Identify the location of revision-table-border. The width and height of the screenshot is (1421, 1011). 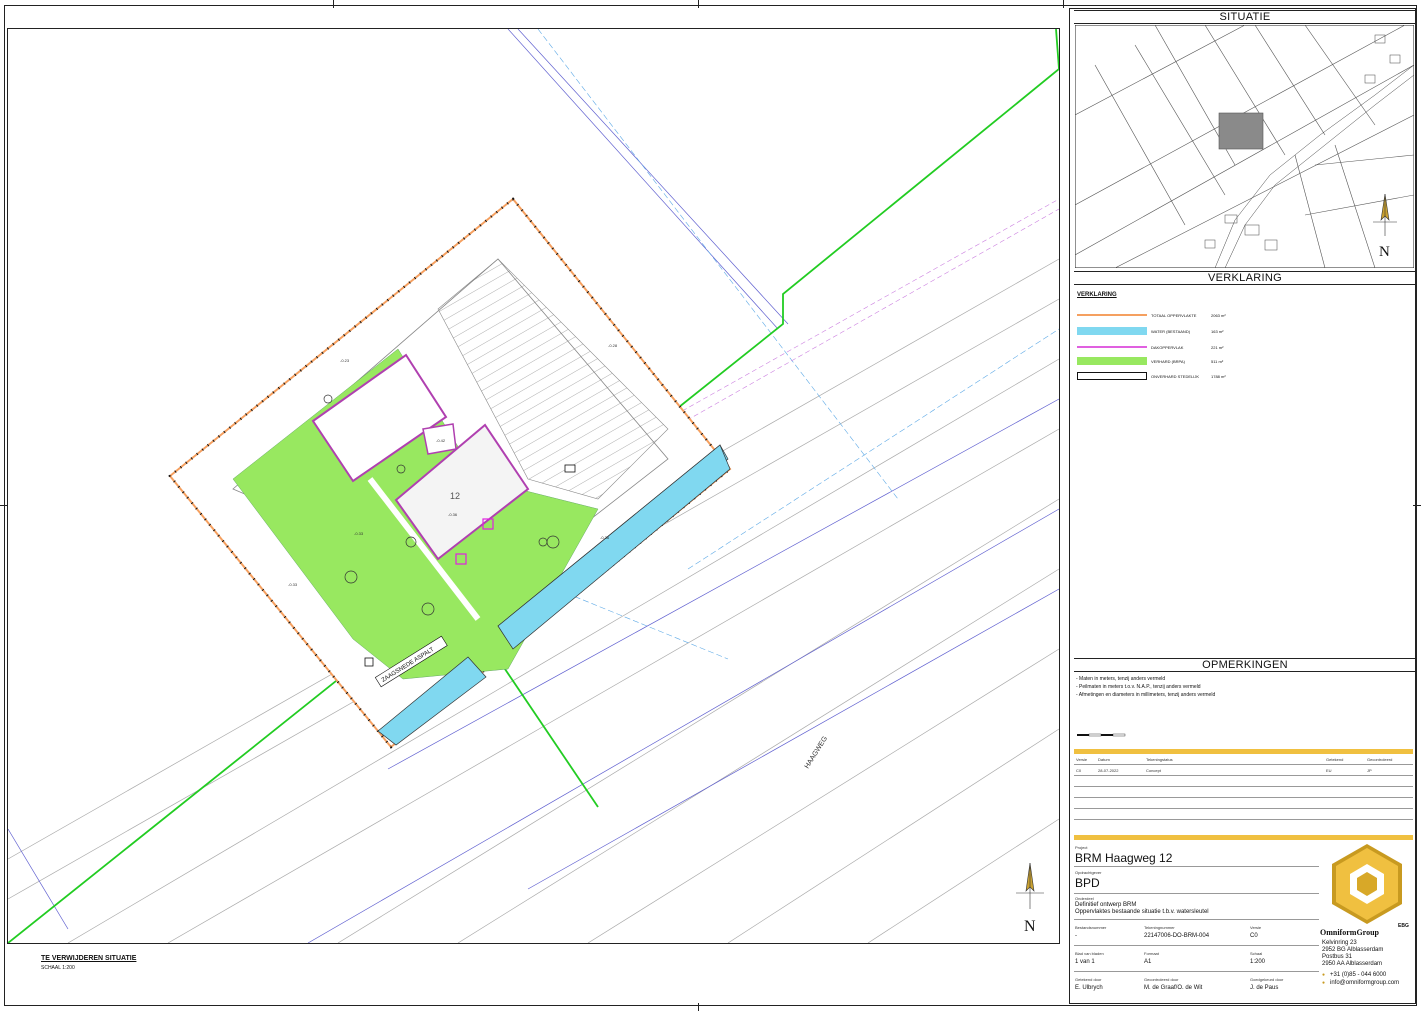
(1243, 751).